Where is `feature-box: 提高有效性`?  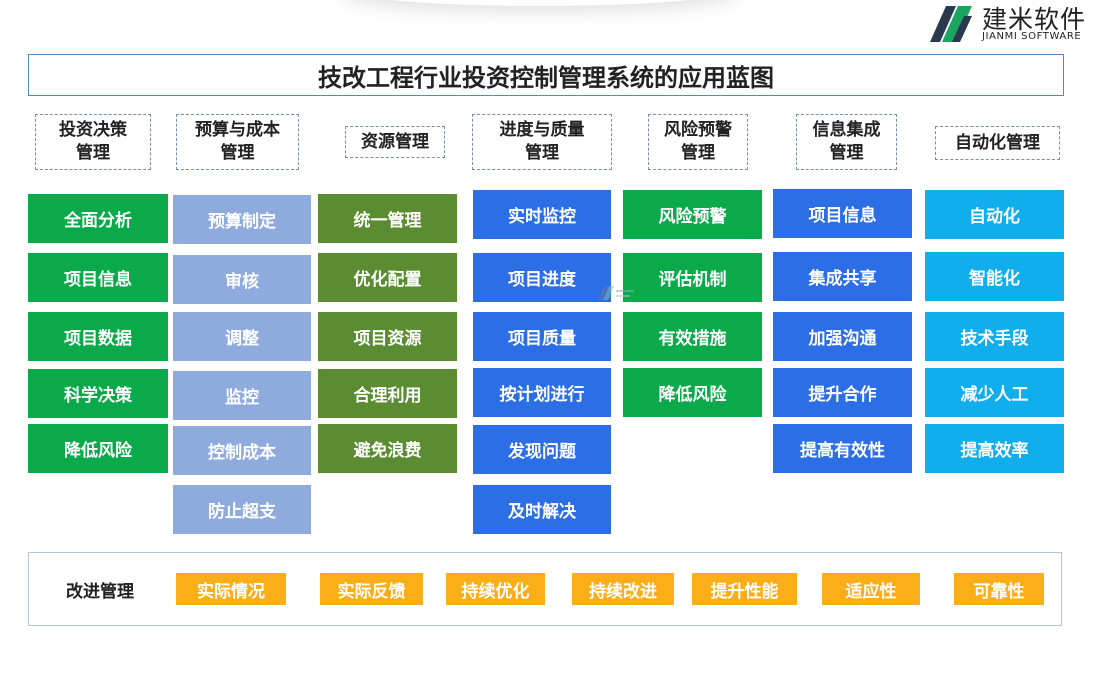
feature-box: 提高有效性 is located at coordinates (842, 448).